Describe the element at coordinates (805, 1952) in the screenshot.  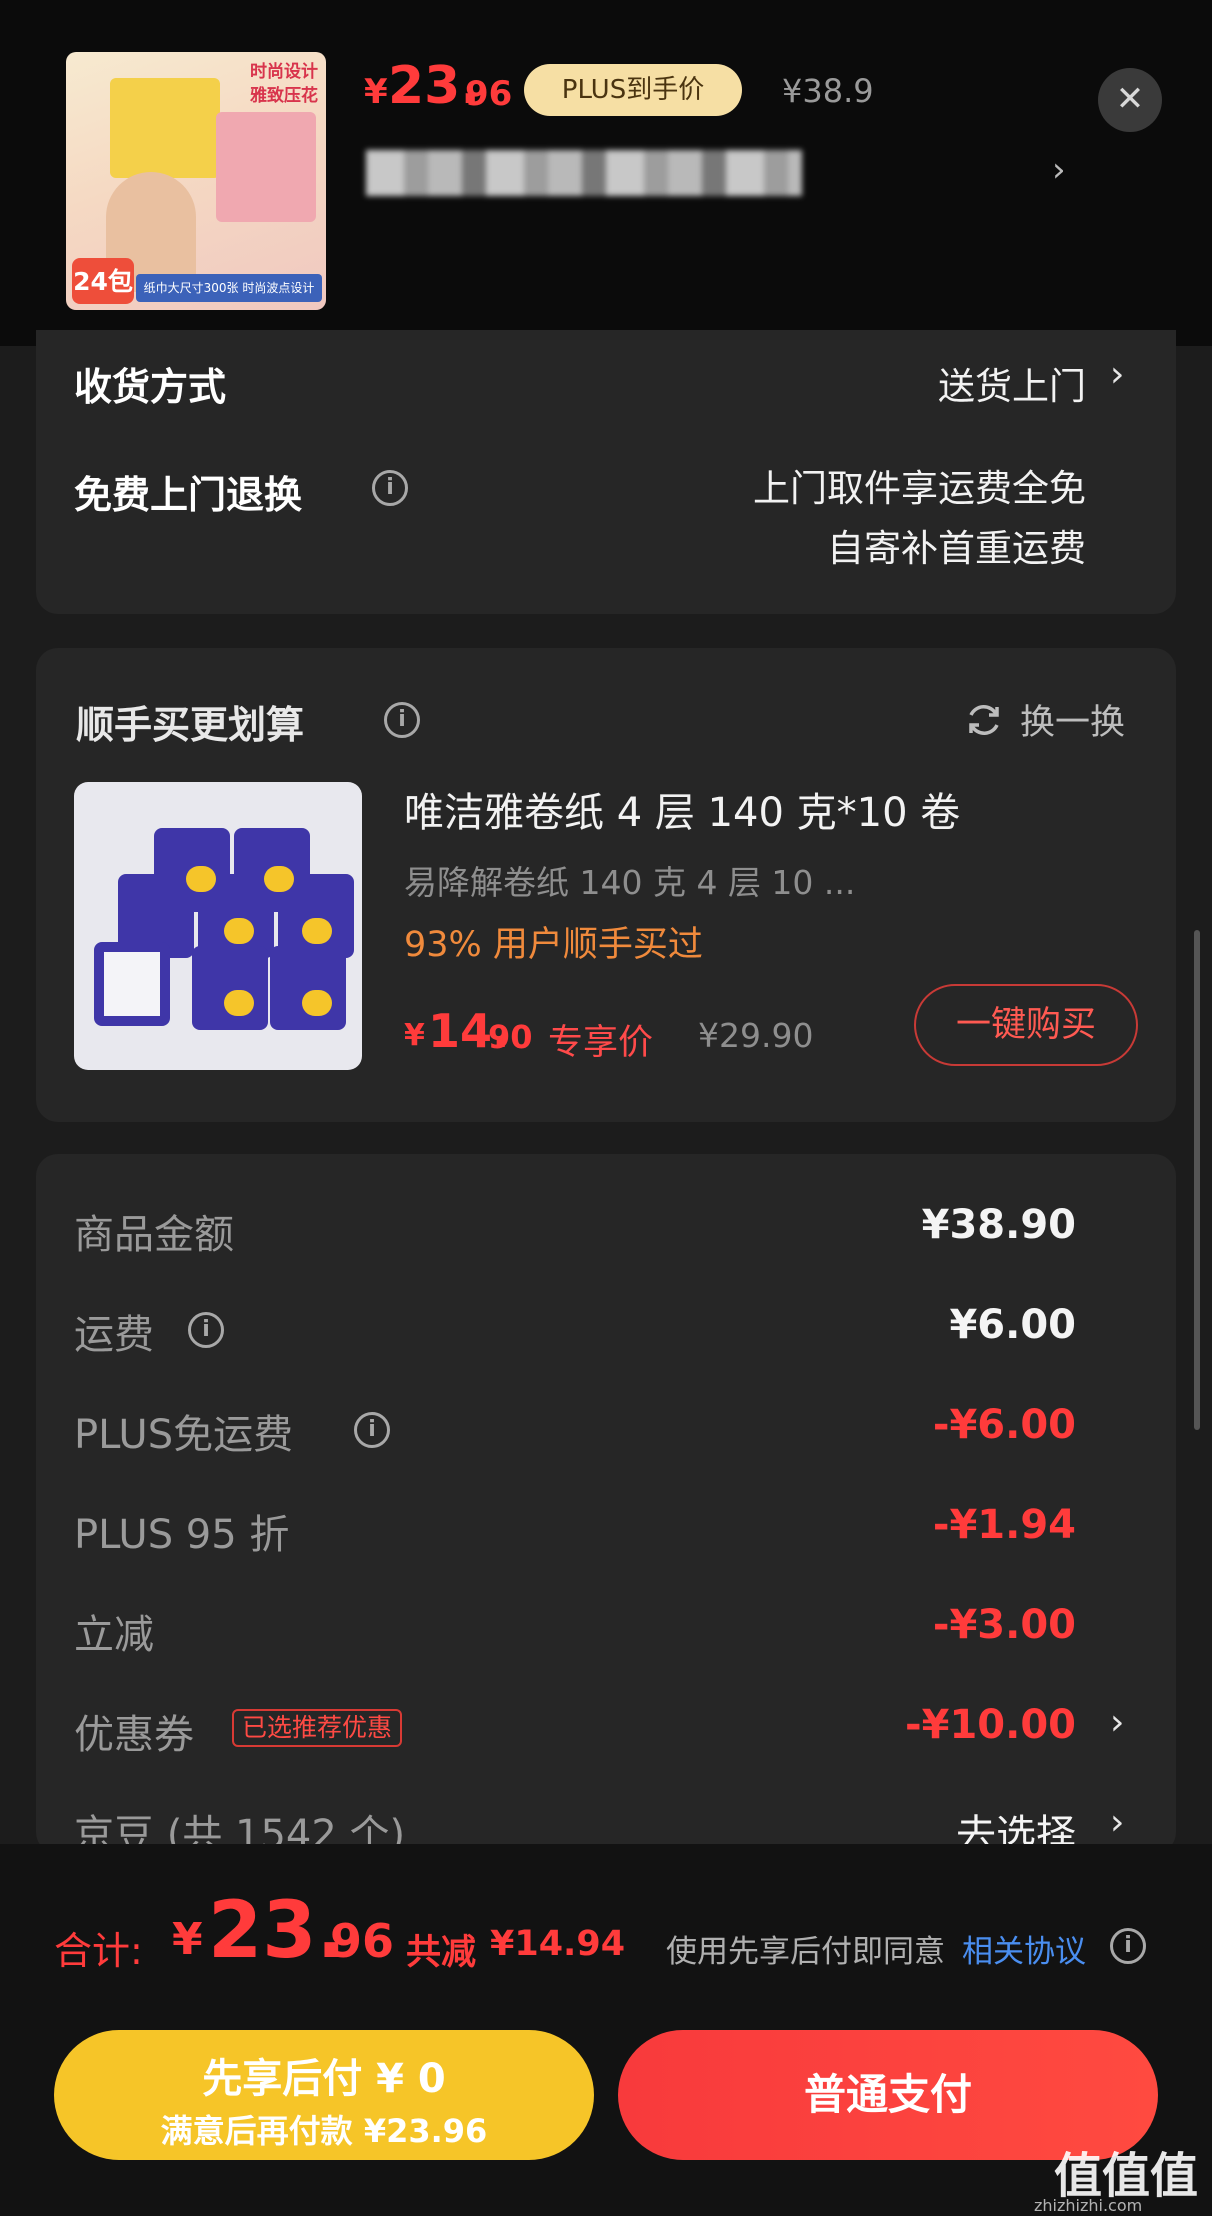
I see `agreement-text: 使用先享后付即同意` at that location.